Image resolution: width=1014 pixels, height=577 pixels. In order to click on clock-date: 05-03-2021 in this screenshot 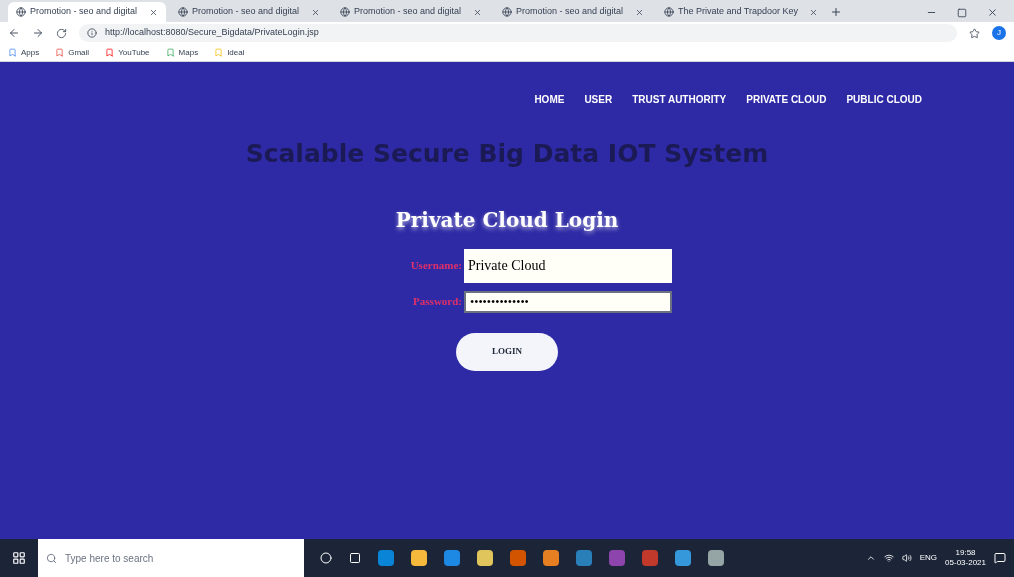, I will do `click(965, 563)`.